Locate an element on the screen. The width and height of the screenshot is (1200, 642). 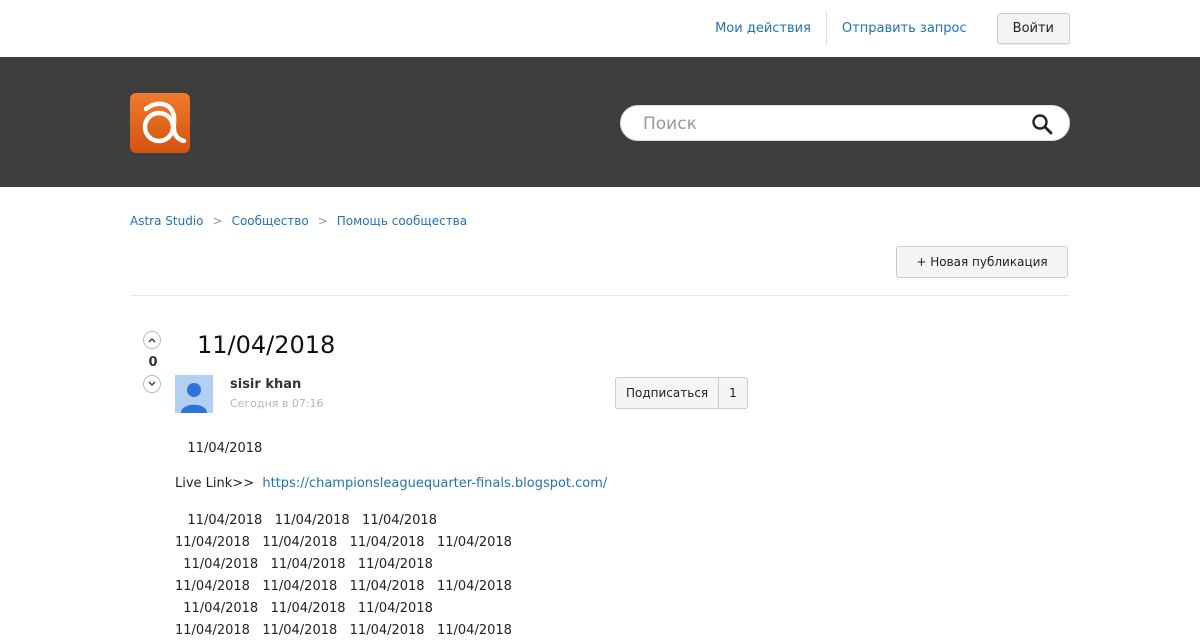
post-title: 11/04/2018 is located at coordinates (266, 345).